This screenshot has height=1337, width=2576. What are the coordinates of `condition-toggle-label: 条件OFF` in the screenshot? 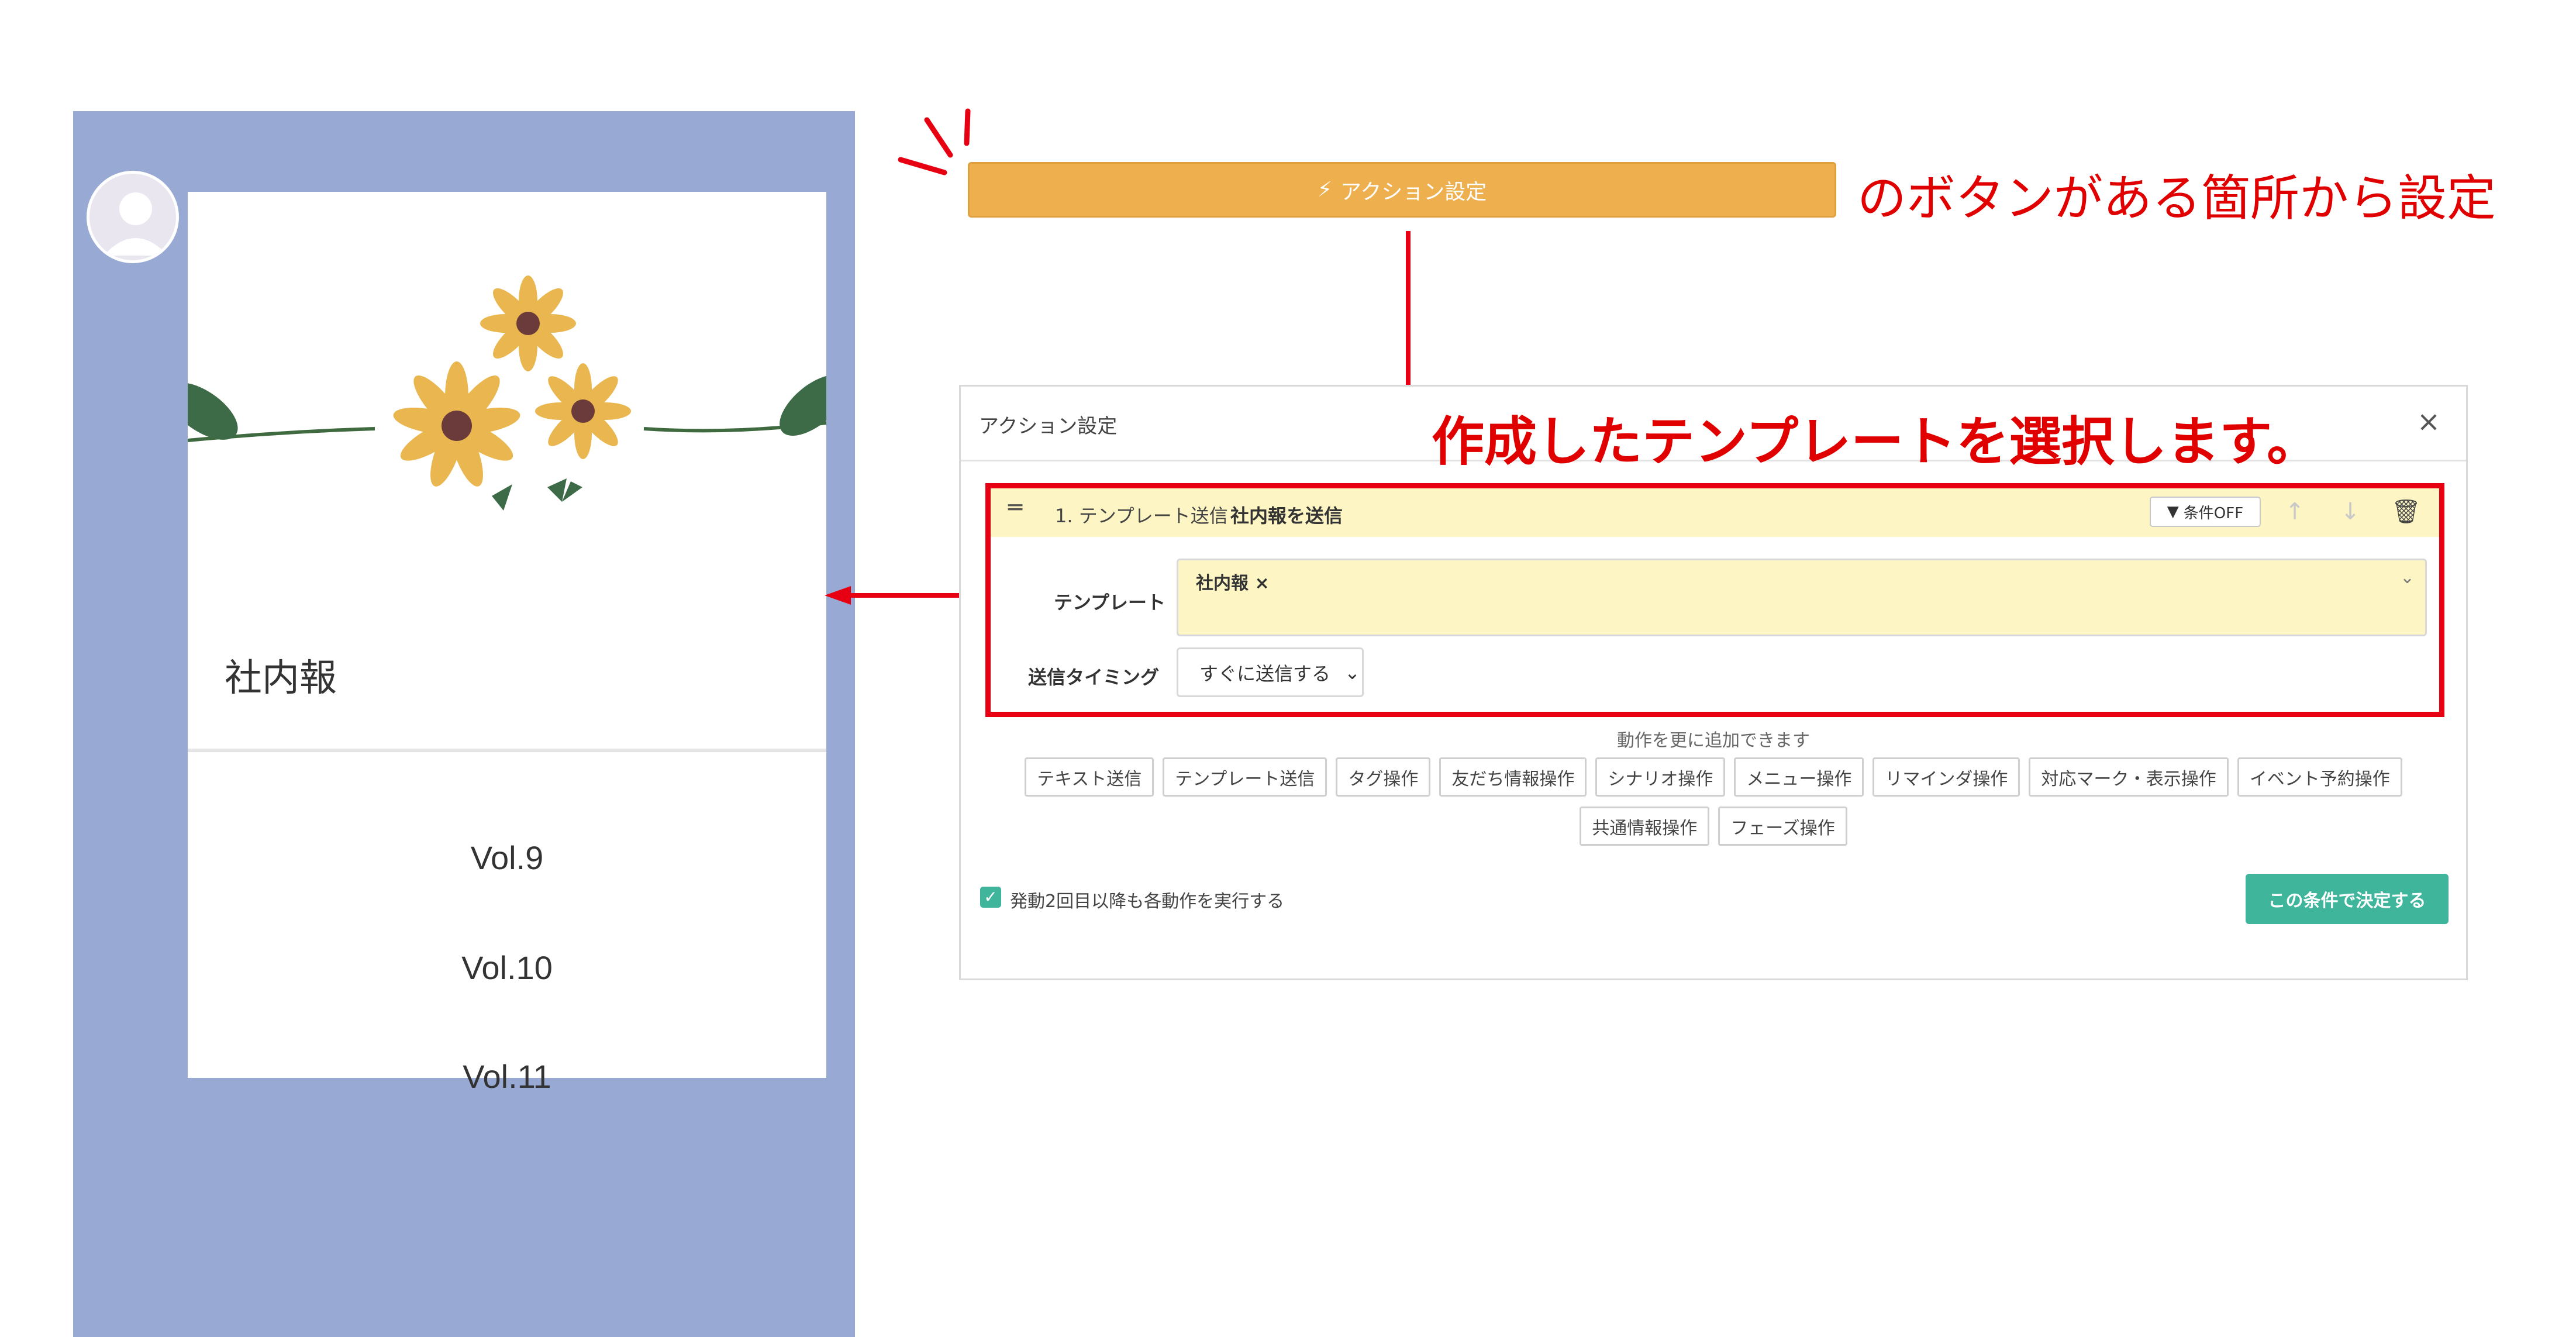 It's located at (2213, 513).